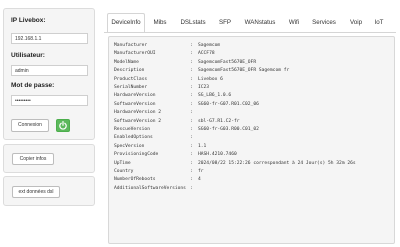 Image resolution: width=400 pixels, height=247 pixels. Describe the element at coordinates (33, 159) in the screenshot. I see `copy-info-button: Copier infos` at that location.